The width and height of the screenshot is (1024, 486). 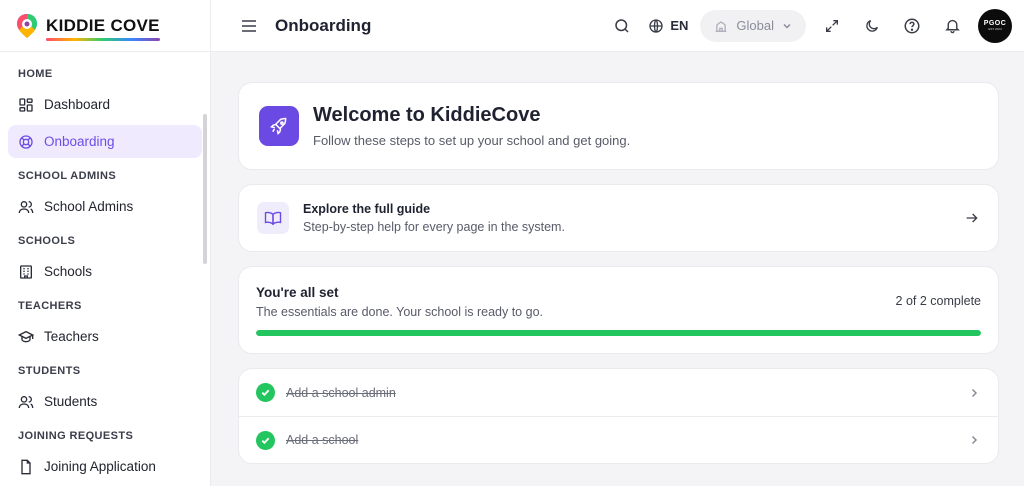 I want to click on sidebar-item-joining-application: Joining Application, so click(x=105, y=466).